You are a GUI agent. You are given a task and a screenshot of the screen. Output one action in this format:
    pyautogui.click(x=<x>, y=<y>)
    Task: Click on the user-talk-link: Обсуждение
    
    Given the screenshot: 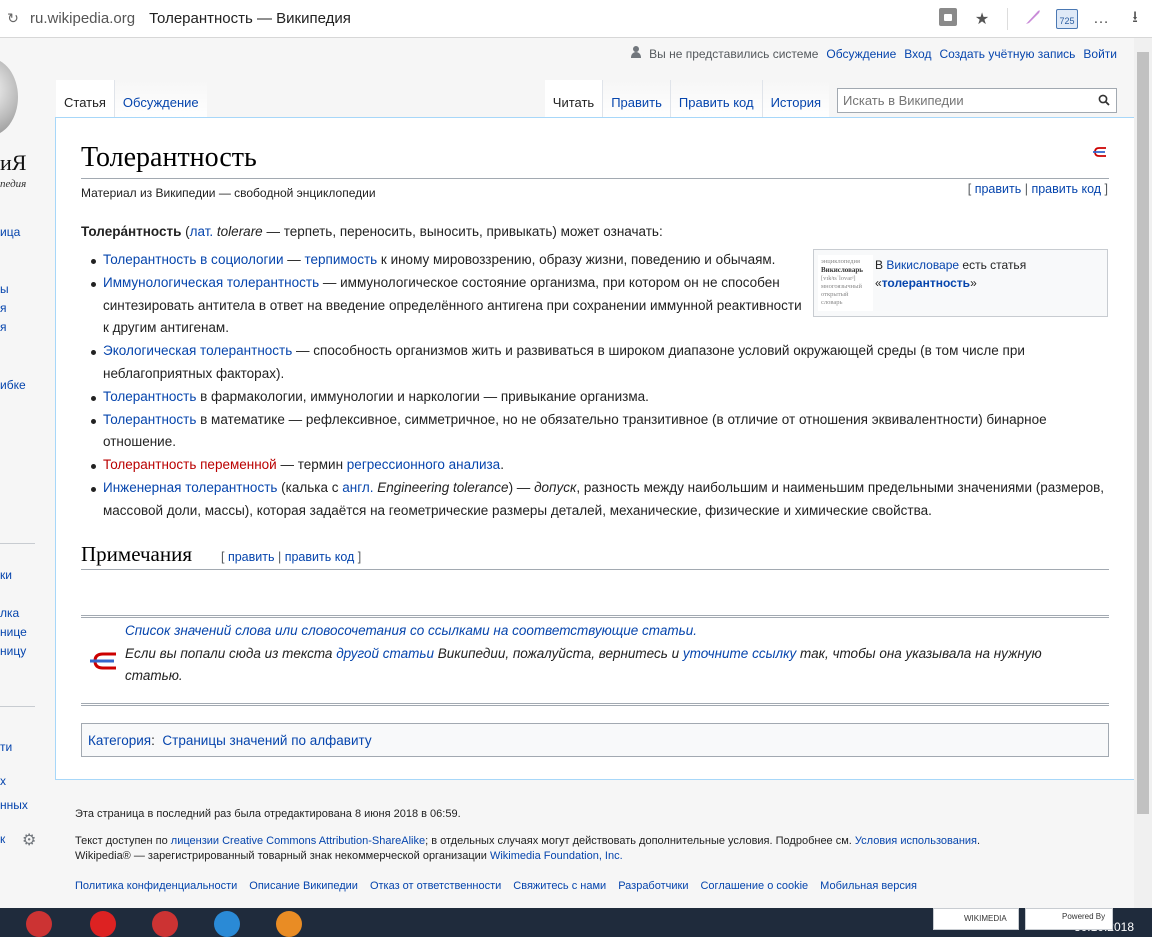 What is the action you would take?
    pyautogui.click(x=861, y=54)
    